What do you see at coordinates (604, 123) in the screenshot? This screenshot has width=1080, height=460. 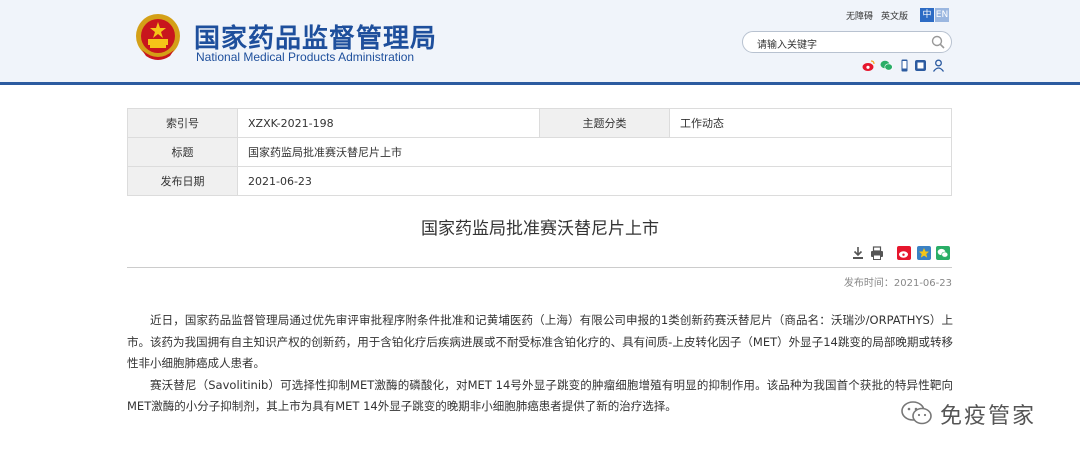 I see `category-label: 主题分类` at bounding box center [604, 123].